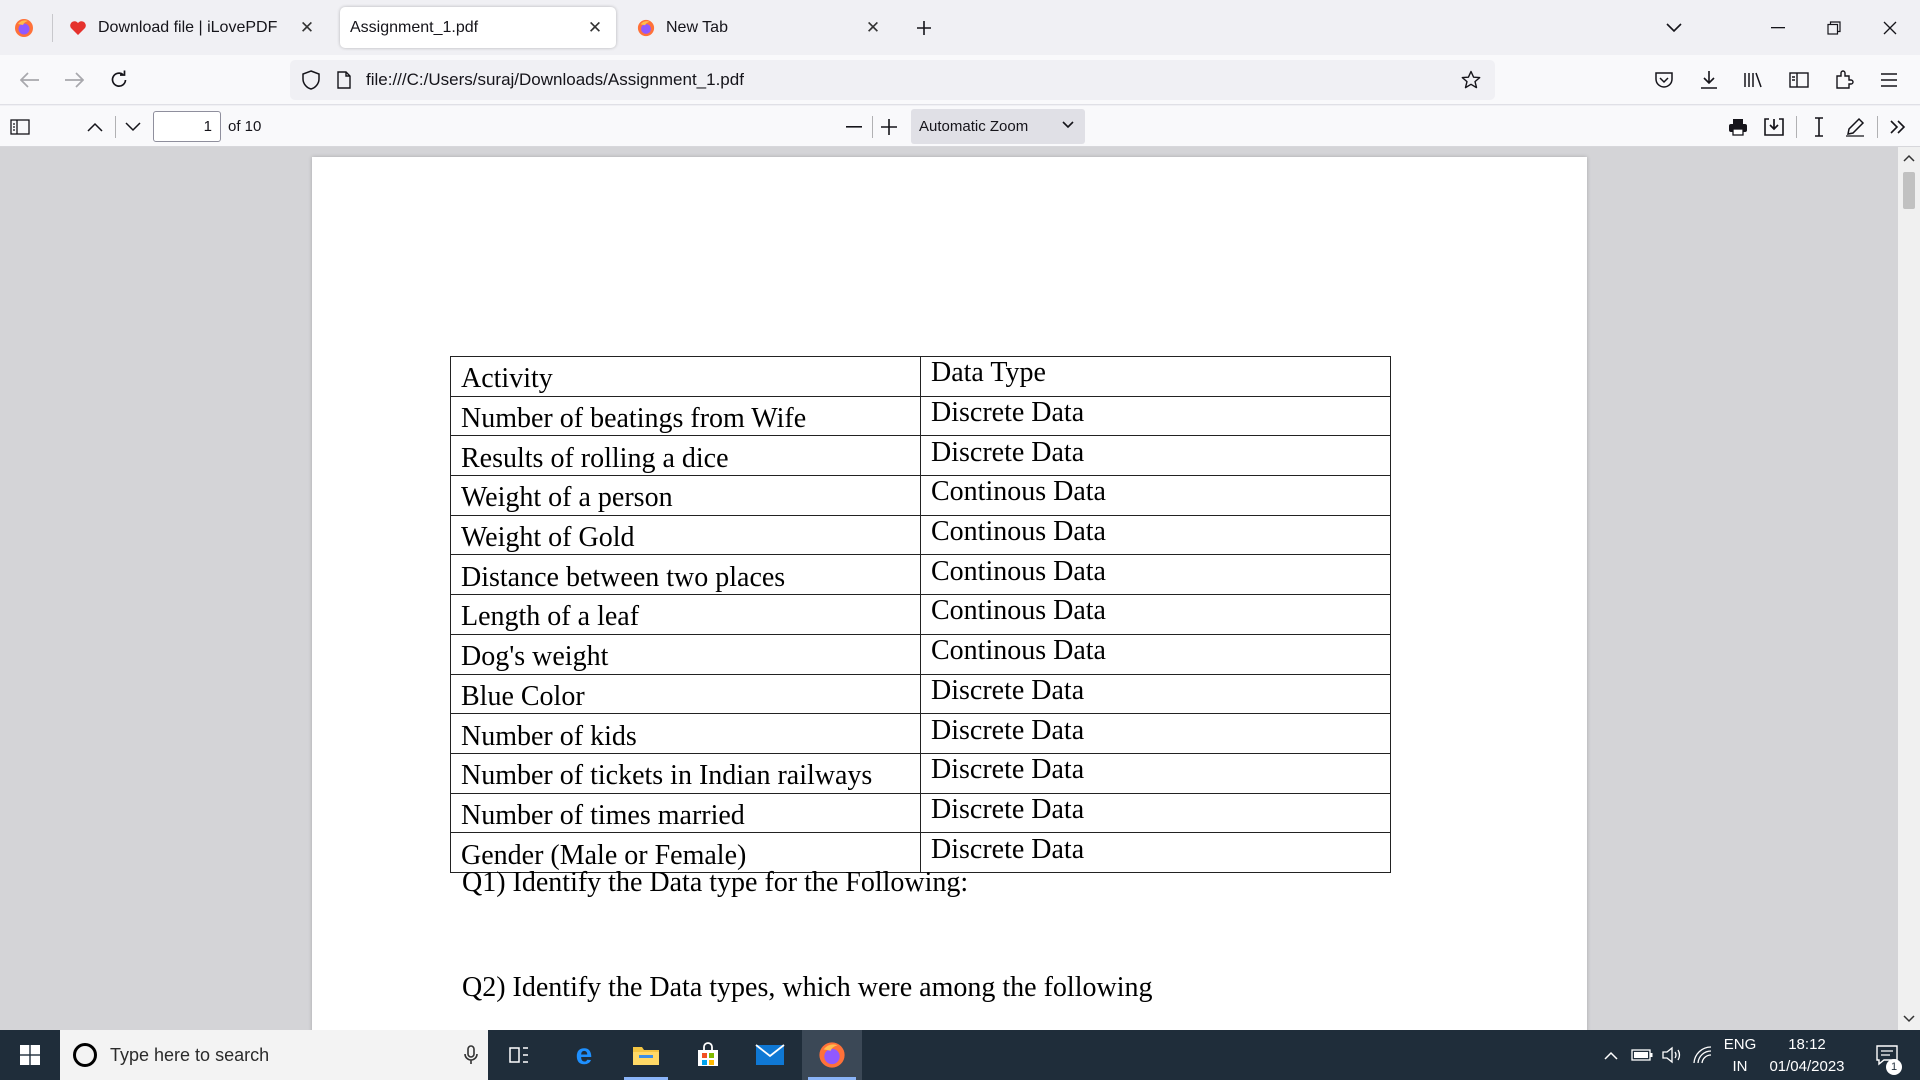 Image resolution: width=1920 pixels, height=1080 pixels. I want to click on zoom-select: Automatic Zoom, so click(998, 126).